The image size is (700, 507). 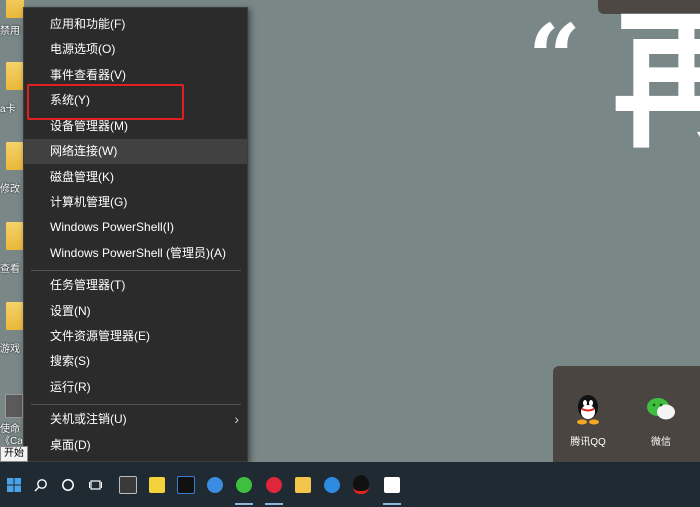 I want to click on desktop-folder-label: 禁用, so click(x=10, y=31).